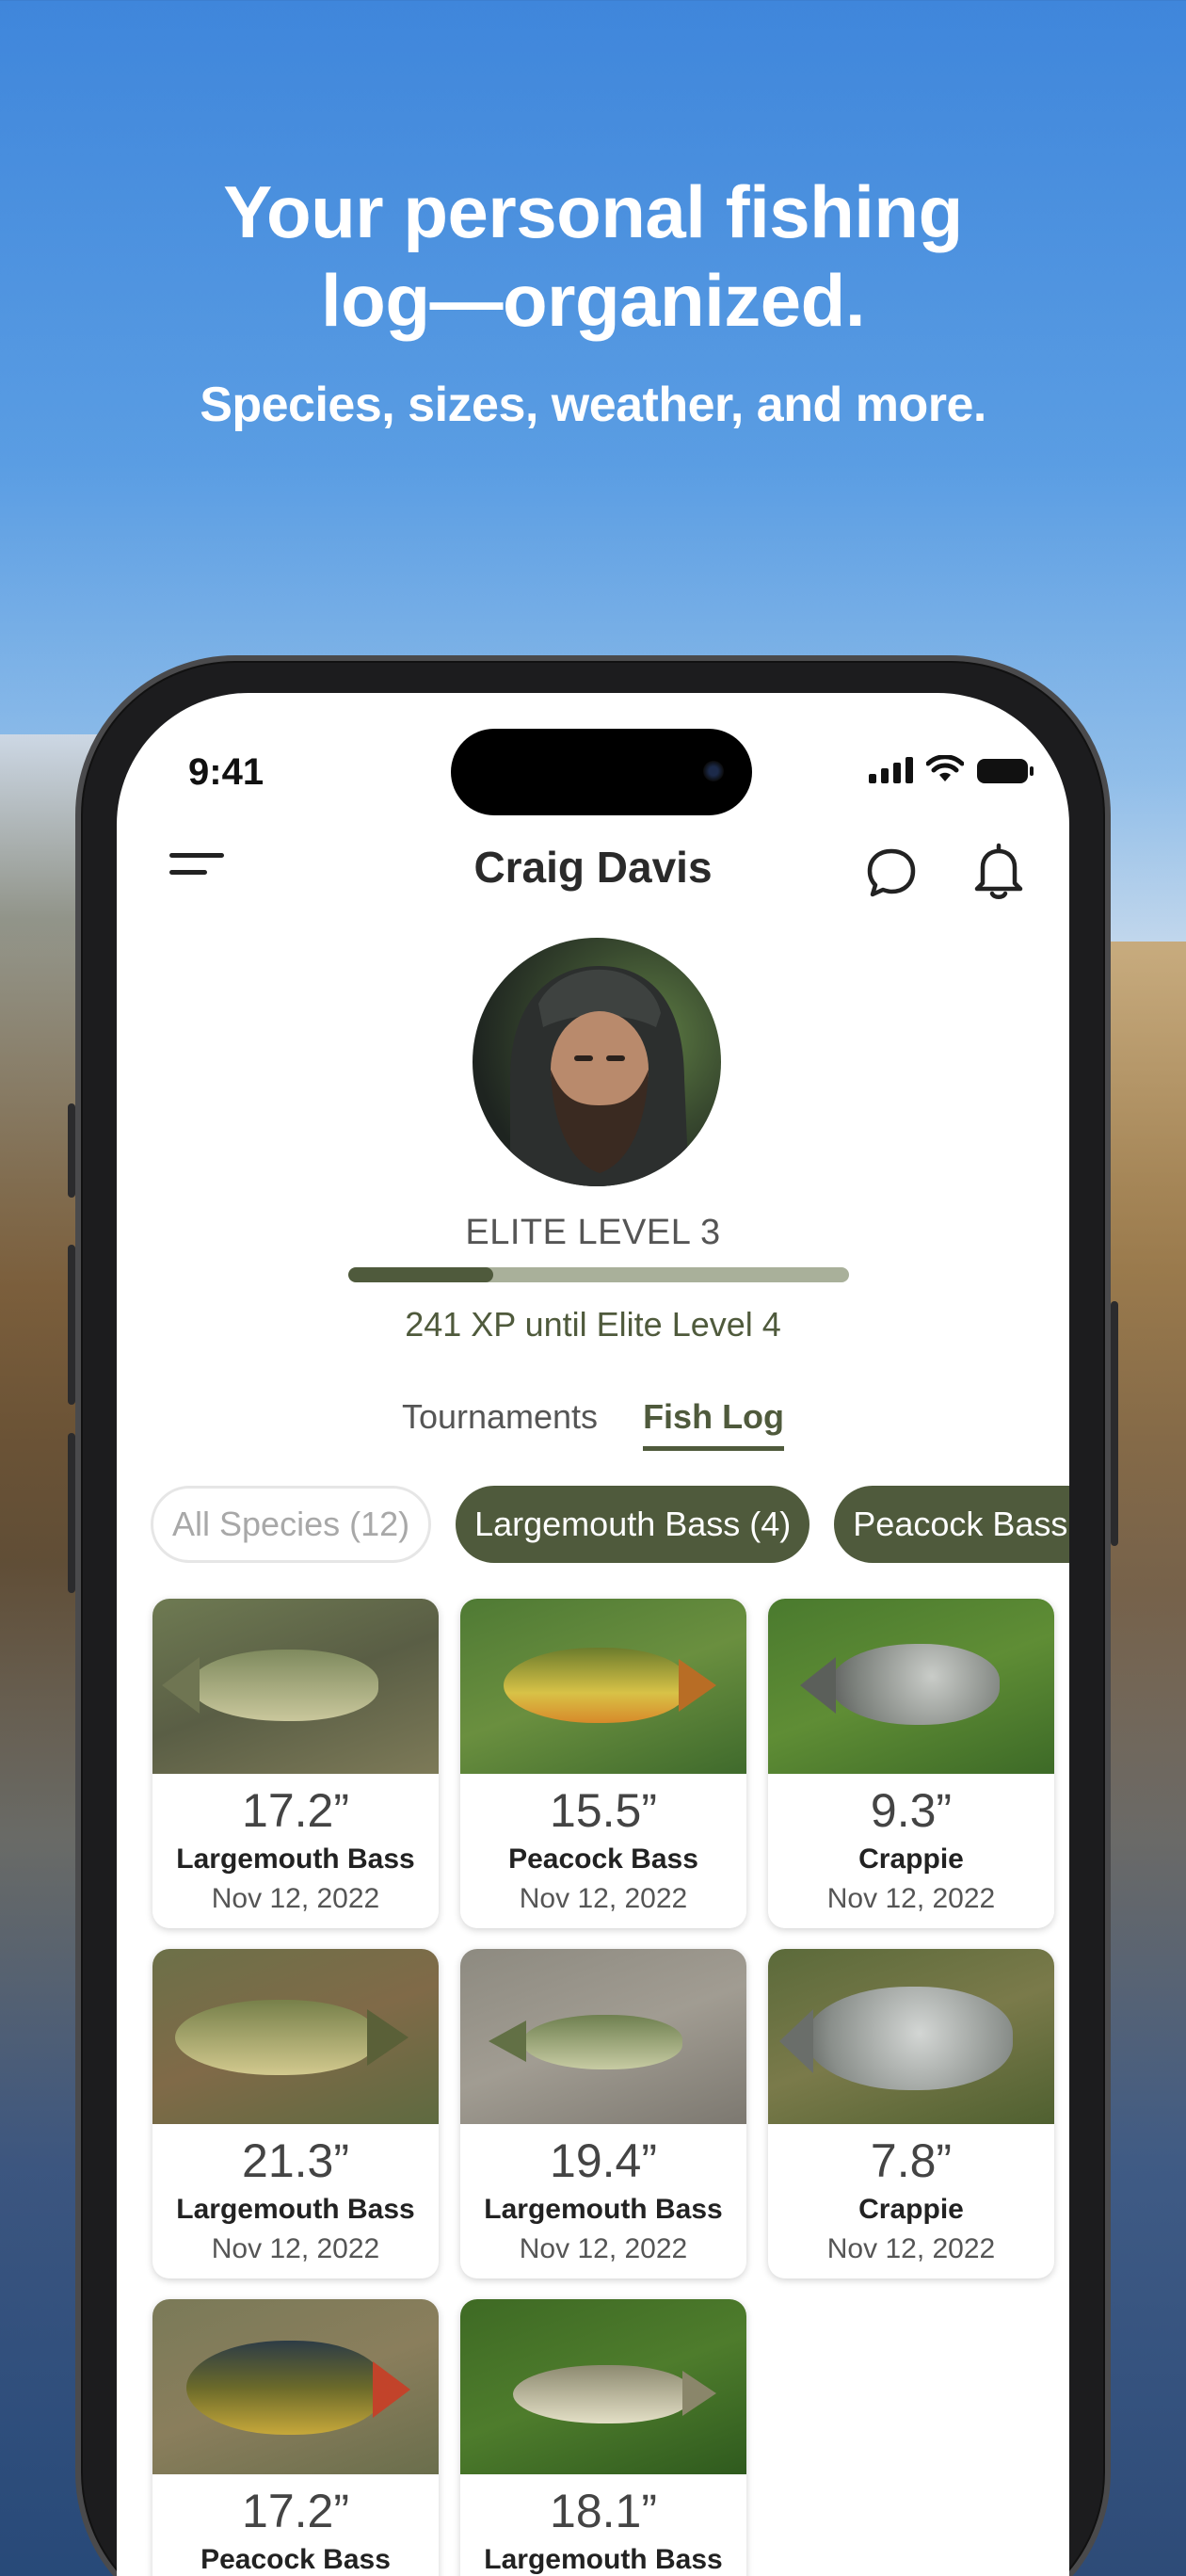 The image size is (1186, 2576). I want to click on catch-card: 17.2” Largemouth Bass Nov 12, 2022, so click(295, 1763).